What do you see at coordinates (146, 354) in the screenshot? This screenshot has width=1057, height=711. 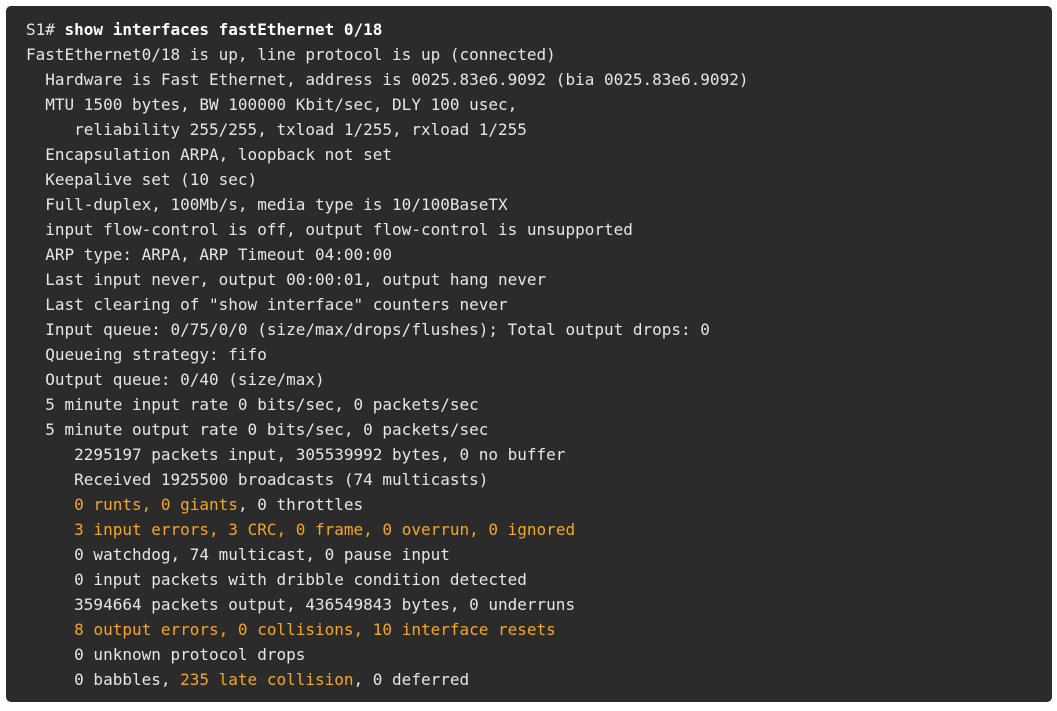 I see `output-text: Queueing strategy: fifo` at bounding box center [146, 354].